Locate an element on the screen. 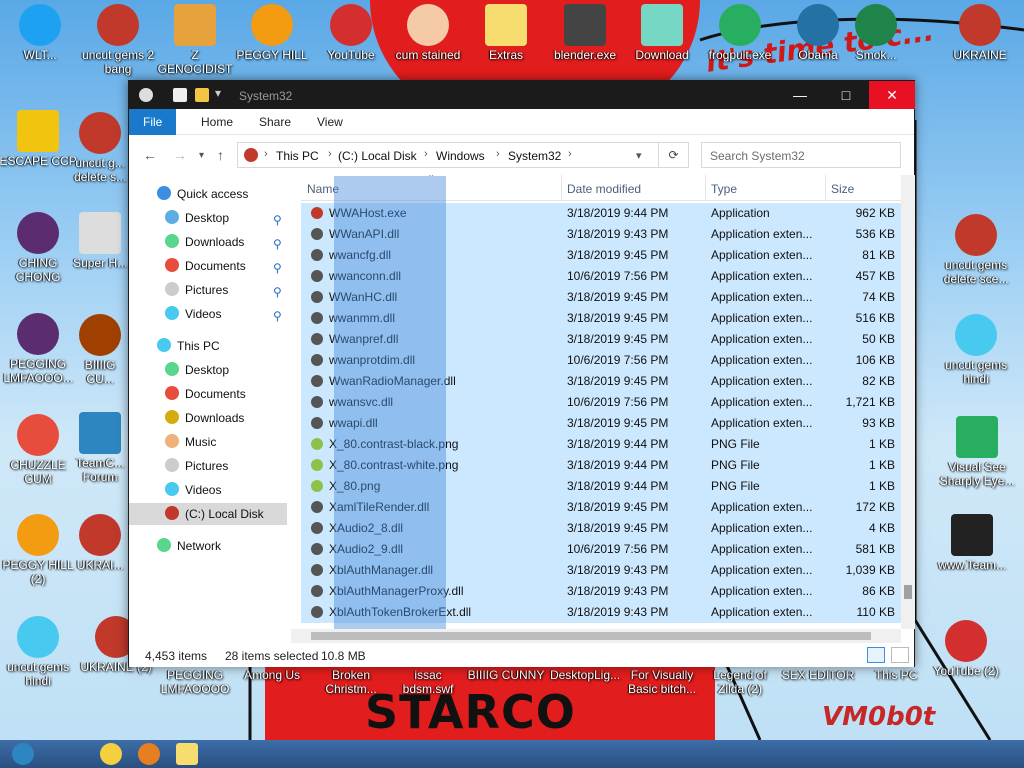 This screenshot has height=768, width=1024. nav-pc-local-disk: (C:) Local Disk is located at coordinates (208, 514).